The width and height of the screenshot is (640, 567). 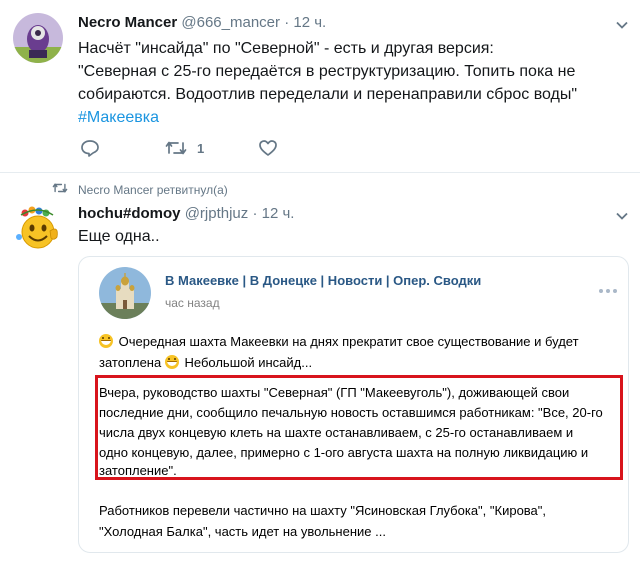 I want to click on user-handle: @666_mancer, so click(x=230, y=22).